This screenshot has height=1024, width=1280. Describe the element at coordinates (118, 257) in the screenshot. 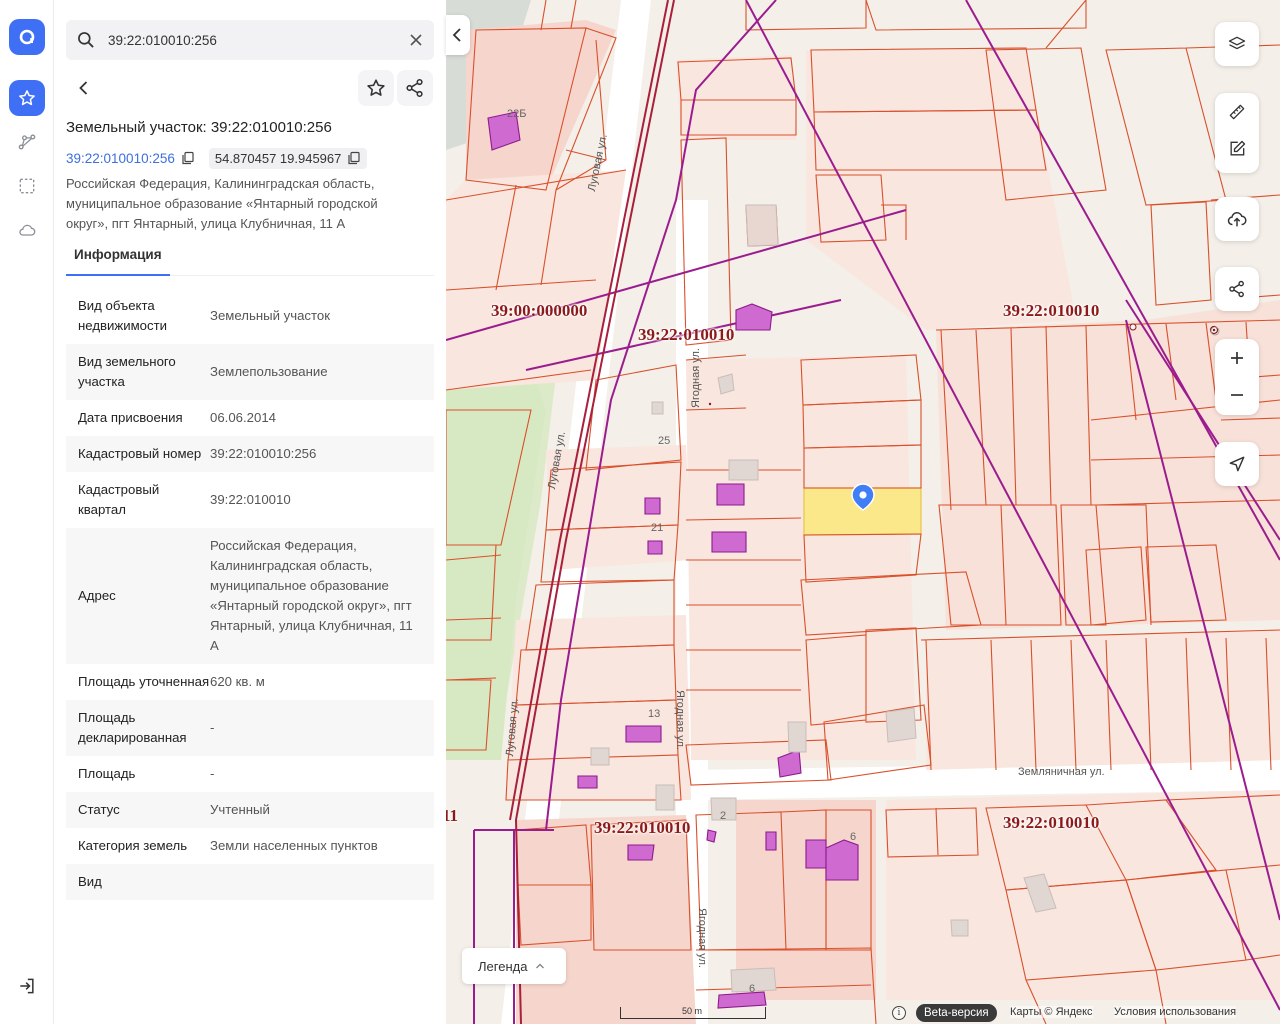

I see `tab-information: Информация` at that location.